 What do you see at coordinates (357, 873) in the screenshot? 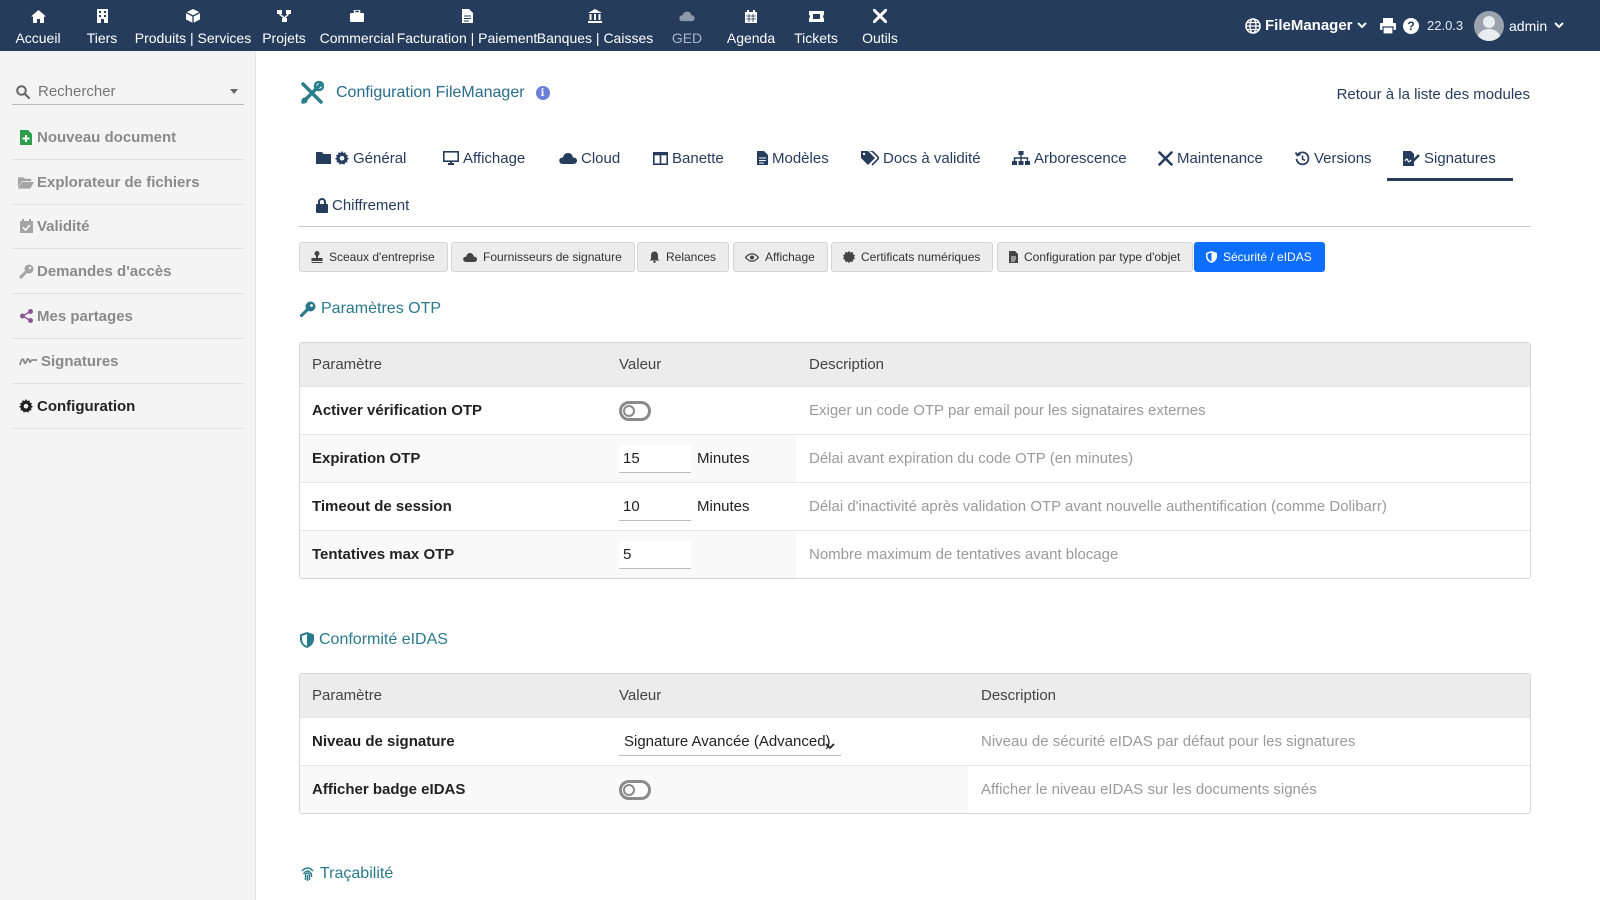
I see `section-title-text: Traçabilité` at bounding box center [357, 873].